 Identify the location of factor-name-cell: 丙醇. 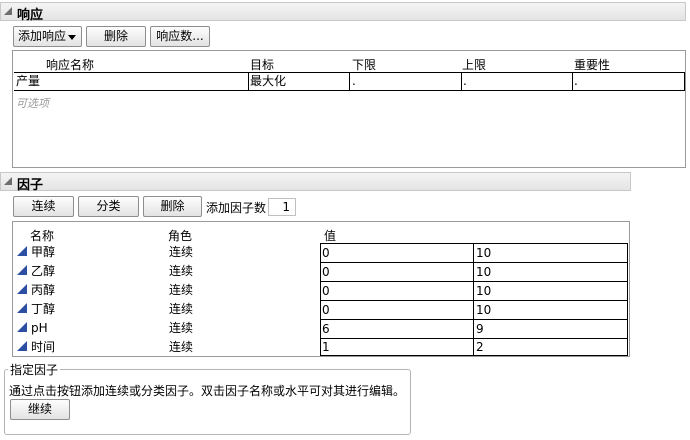
(43, 290).